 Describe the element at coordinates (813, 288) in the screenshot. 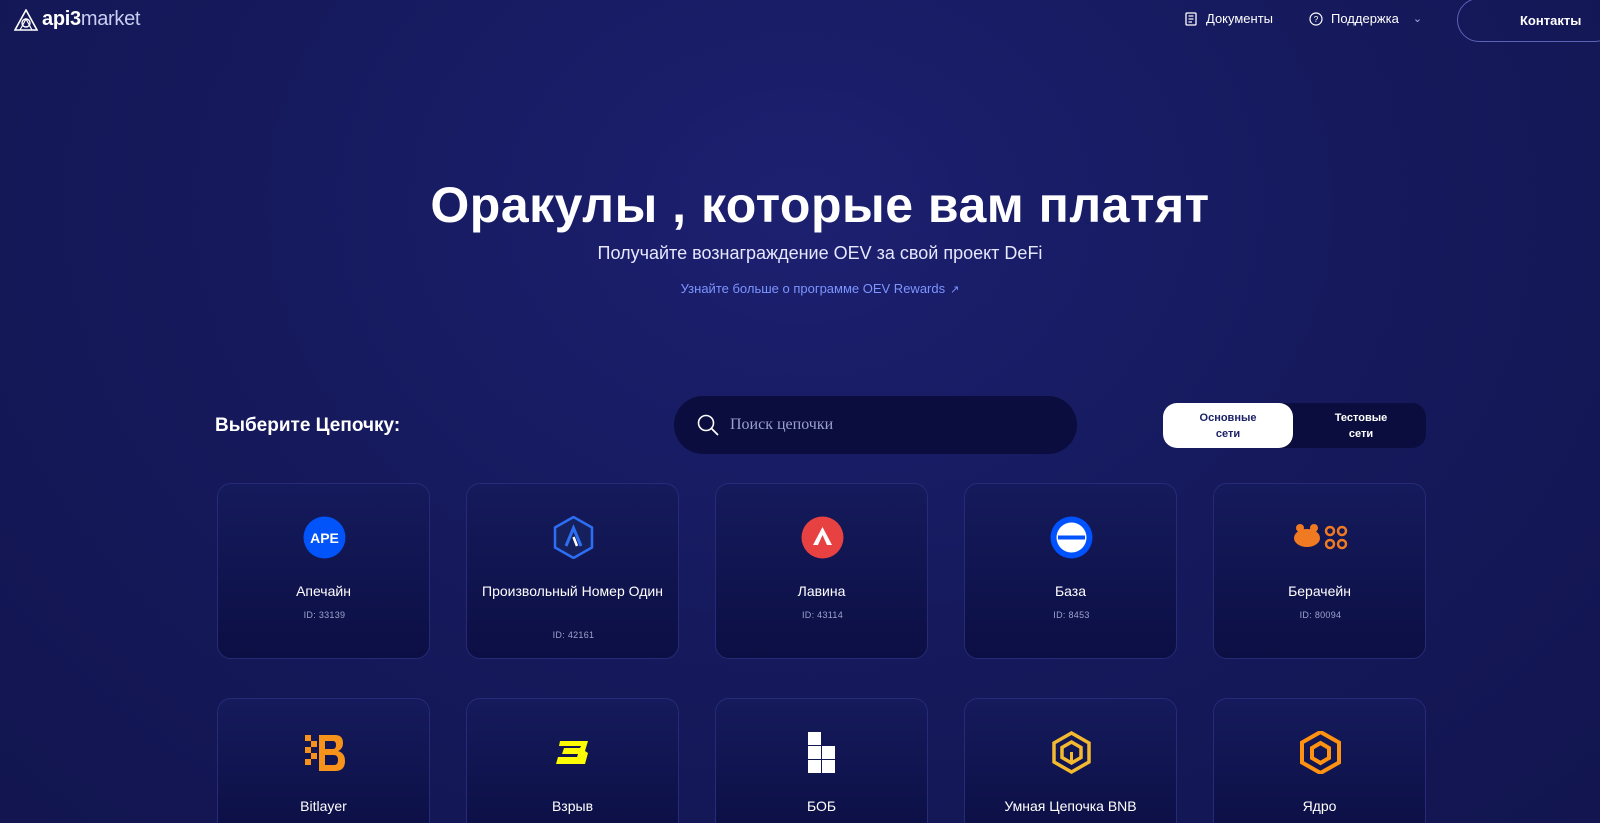

I see `oev-rewards-link-text: Узнайте больше о программе OEV Rewards` at that location.